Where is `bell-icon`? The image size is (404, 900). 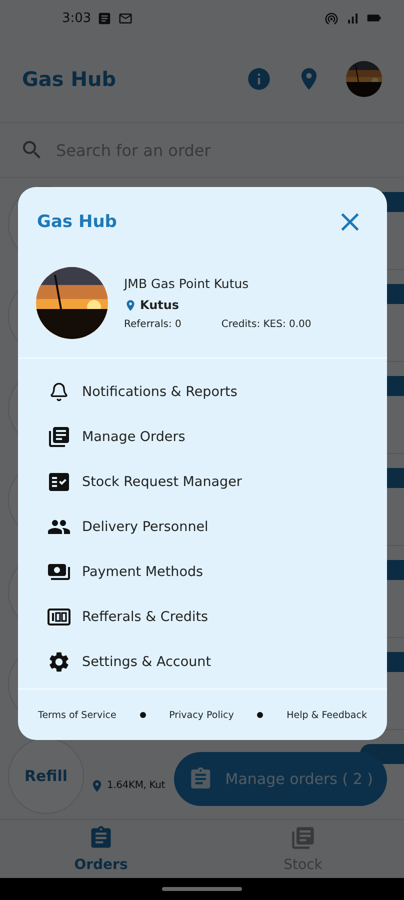 bell-icon is located at coordinates (59, 392).